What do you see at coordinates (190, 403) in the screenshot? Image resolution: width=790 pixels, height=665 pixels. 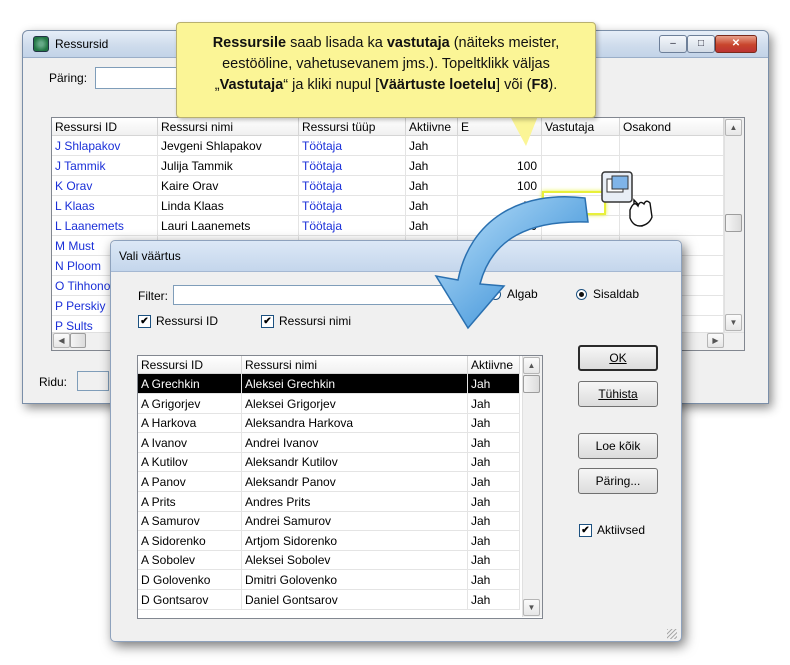 I see `list-item: A Grigorjev` at bounding box center [190, 403].